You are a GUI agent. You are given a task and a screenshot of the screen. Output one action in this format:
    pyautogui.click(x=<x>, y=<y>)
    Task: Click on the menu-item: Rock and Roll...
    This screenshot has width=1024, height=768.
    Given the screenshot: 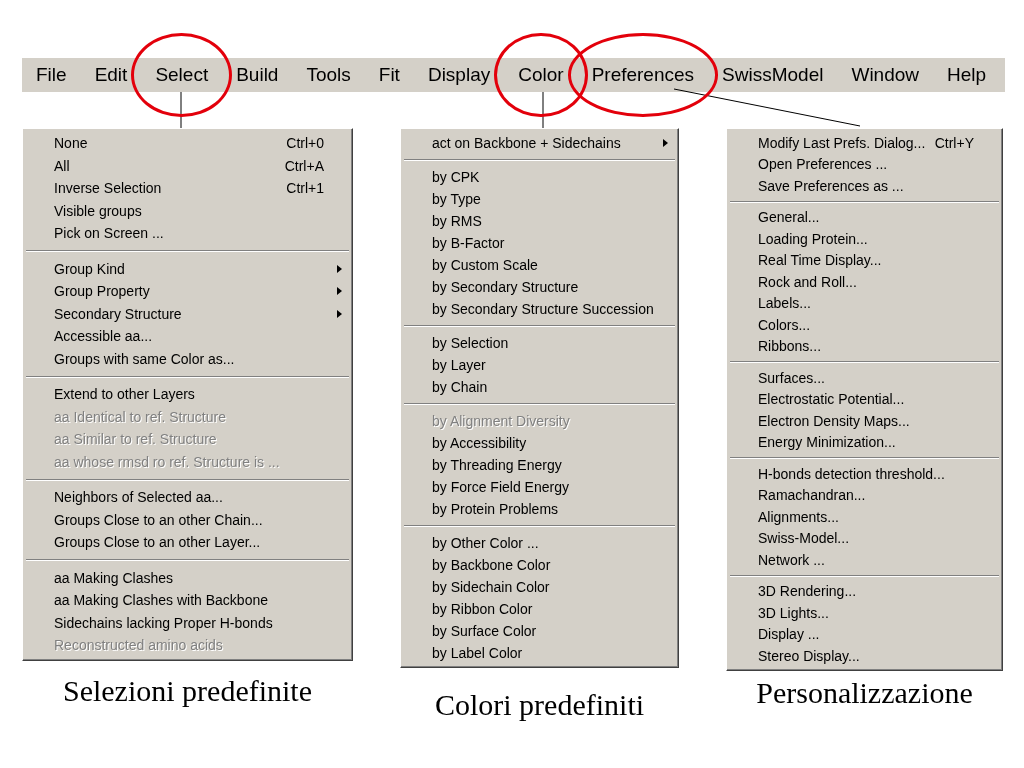 What is the action you would take?
    pyautogui.click(x=864, y=282)
    